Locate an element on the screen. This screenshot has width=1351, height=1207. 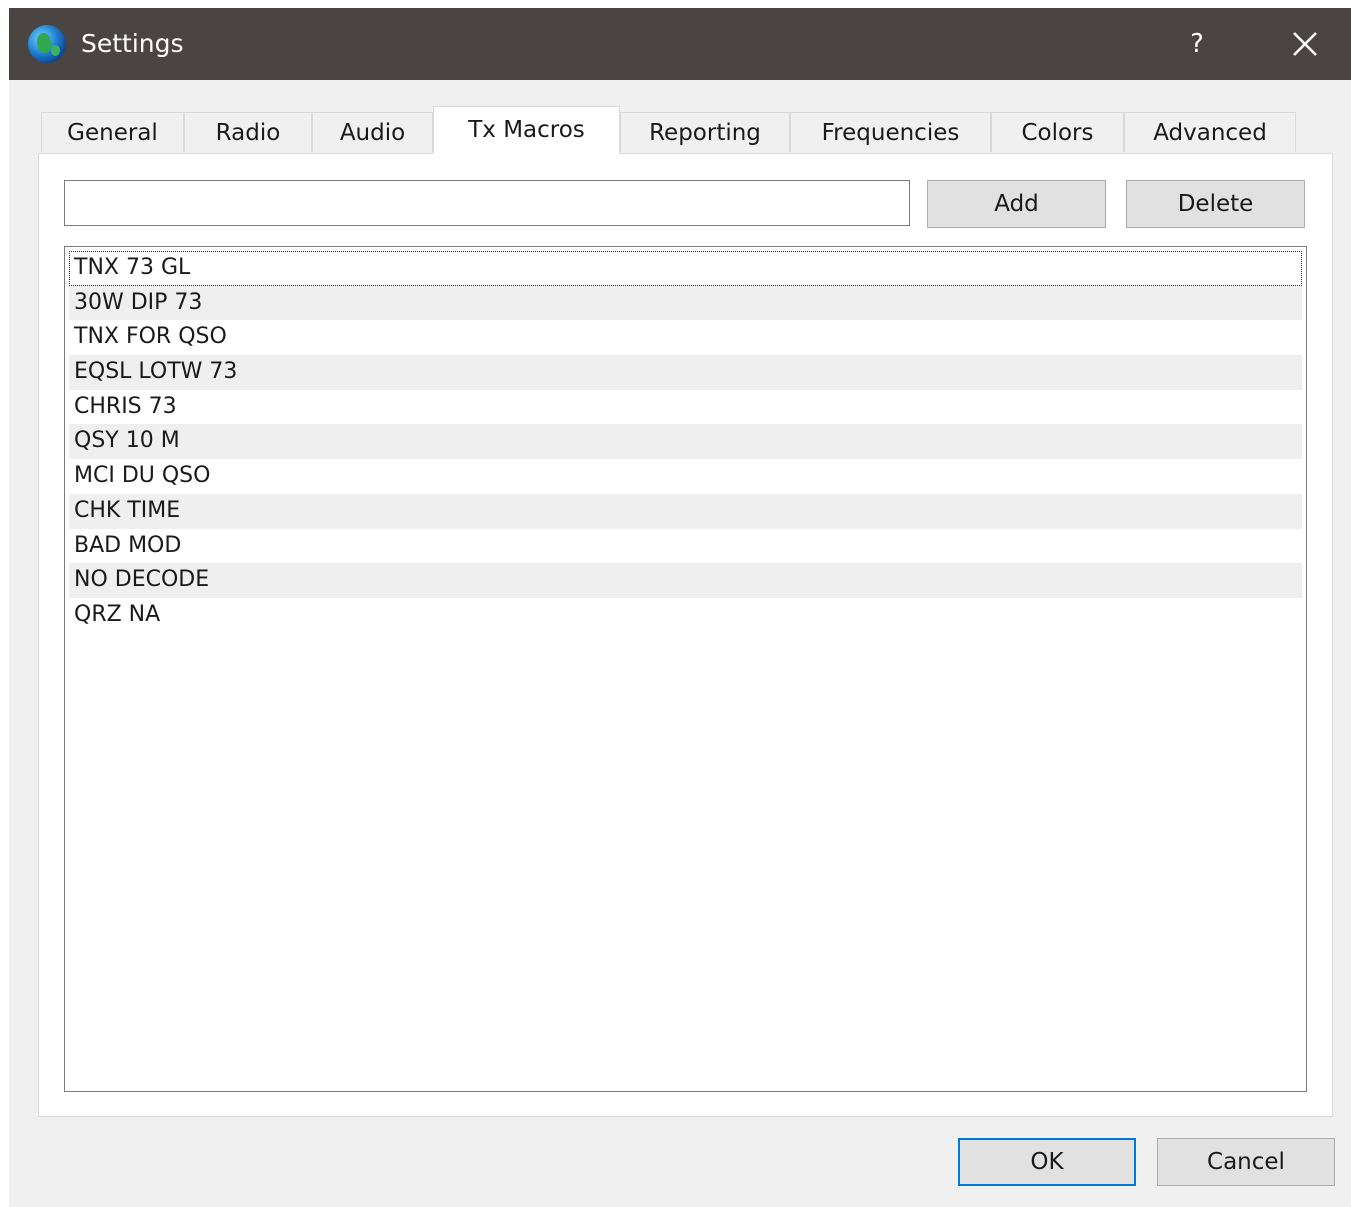
tab-radio: Radio is located at coordinates (248, 132).